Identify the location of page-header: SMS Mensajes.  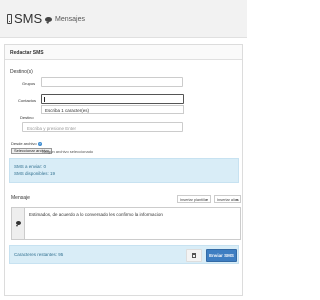
(123, 19).